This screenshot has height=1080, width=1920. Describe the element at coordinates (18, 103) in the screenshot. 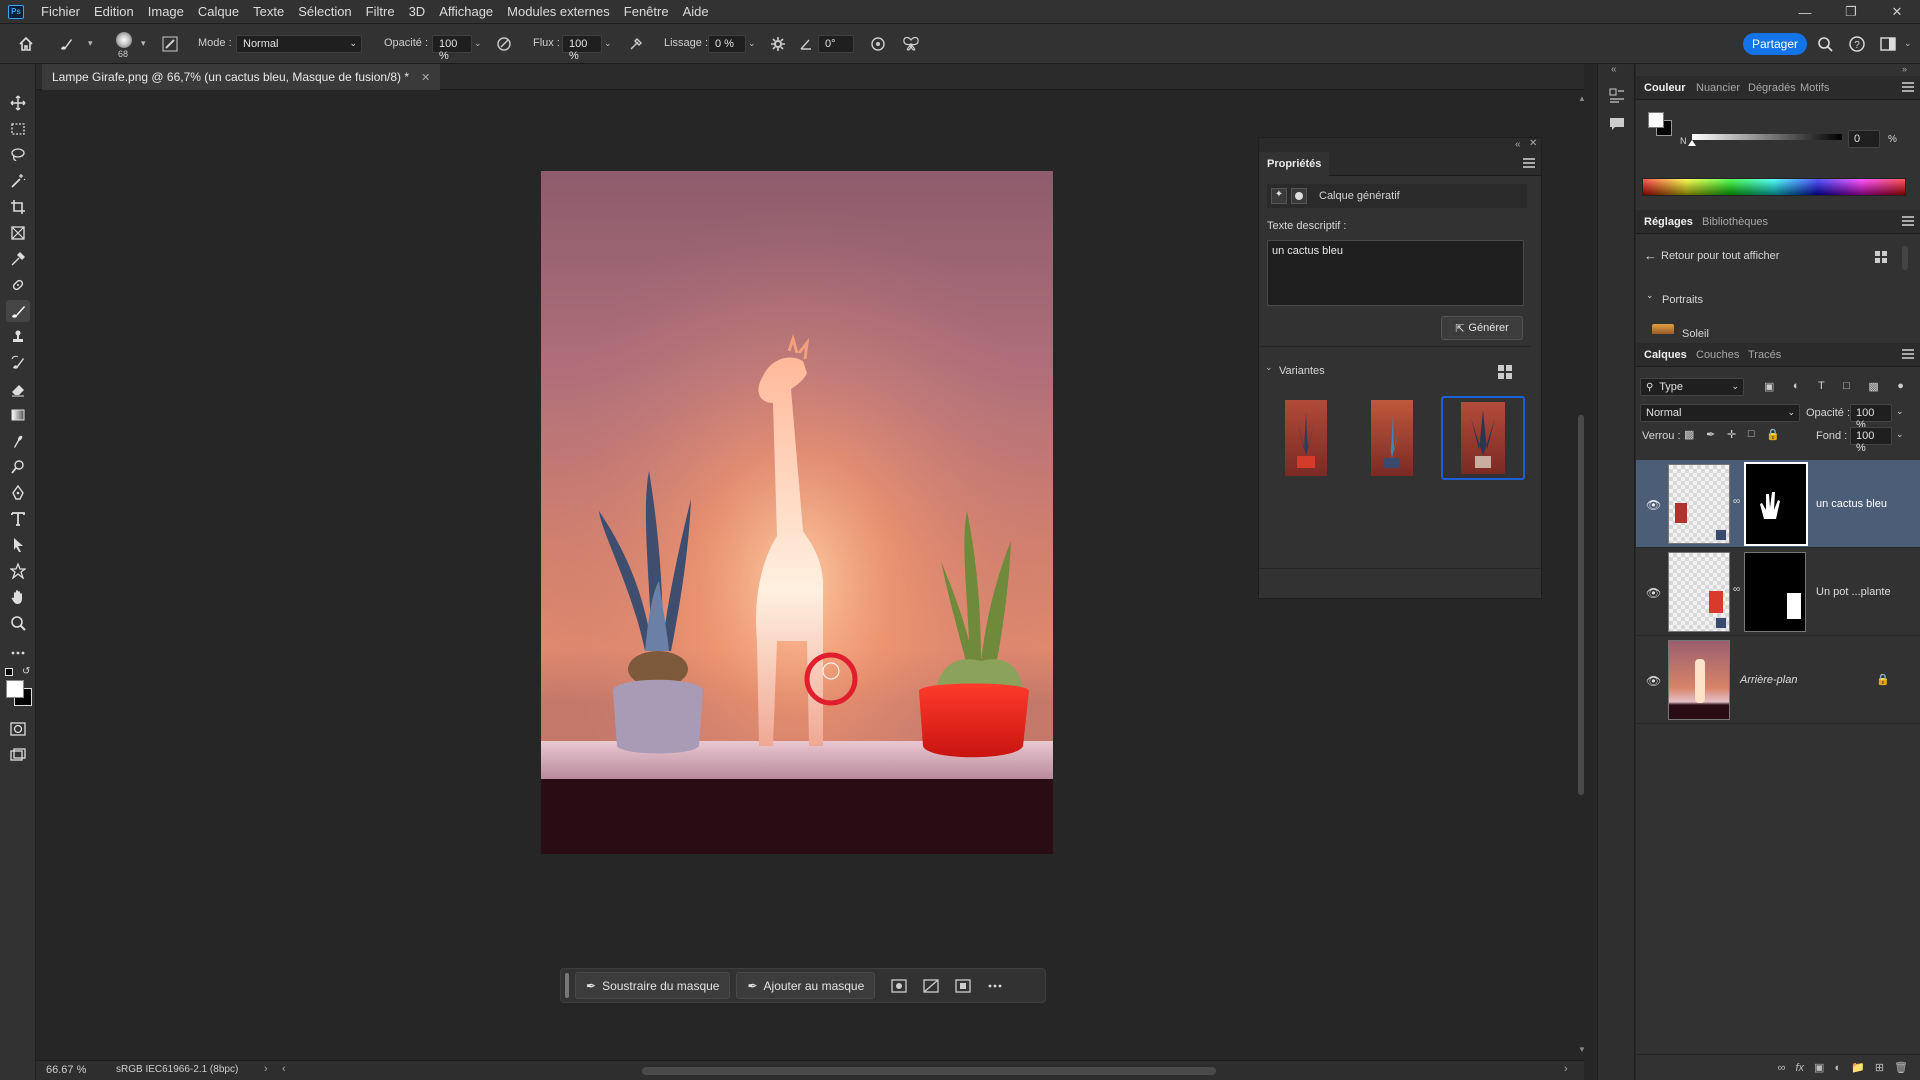

I see `move-tool-icon` at that location.